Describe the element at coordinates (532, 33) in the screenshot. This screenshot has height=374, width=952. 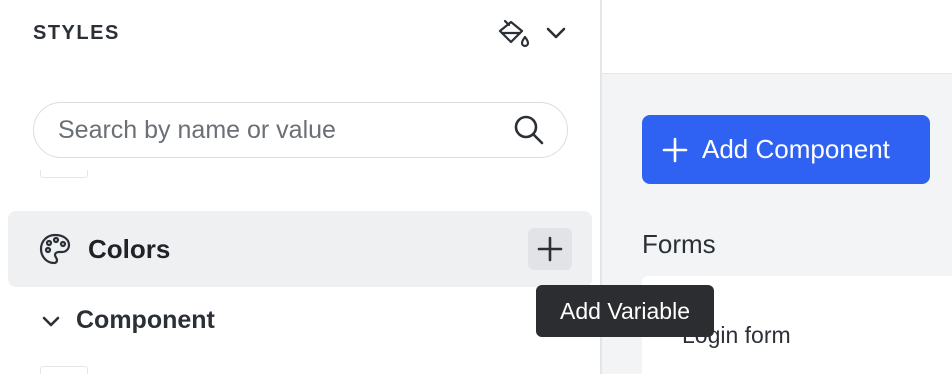
I see `panel-header-actions` at that location.